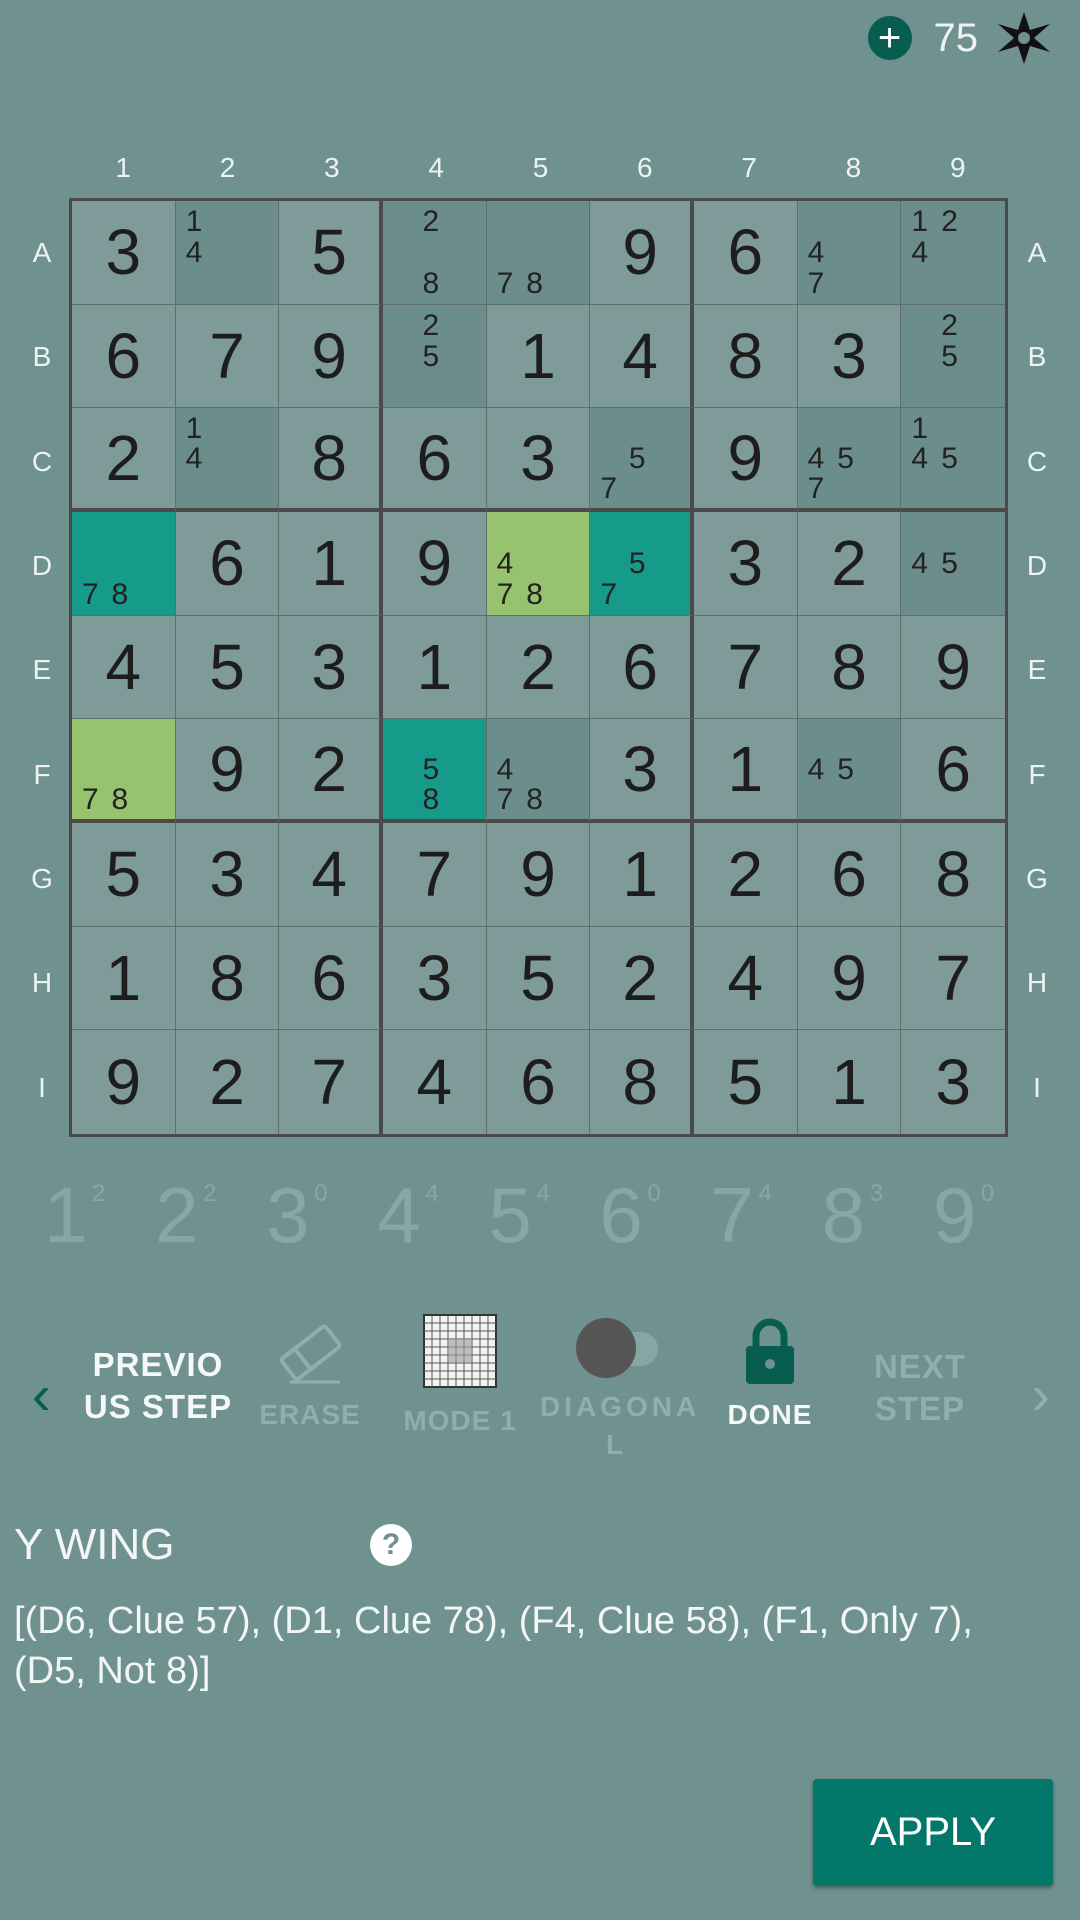 The width and height of the screenshot is (1080, 1920). Describe the element at coordinates (618, 1387) in the screenshot. I see `diagonal-toggle: DIAGONA L` at that location.